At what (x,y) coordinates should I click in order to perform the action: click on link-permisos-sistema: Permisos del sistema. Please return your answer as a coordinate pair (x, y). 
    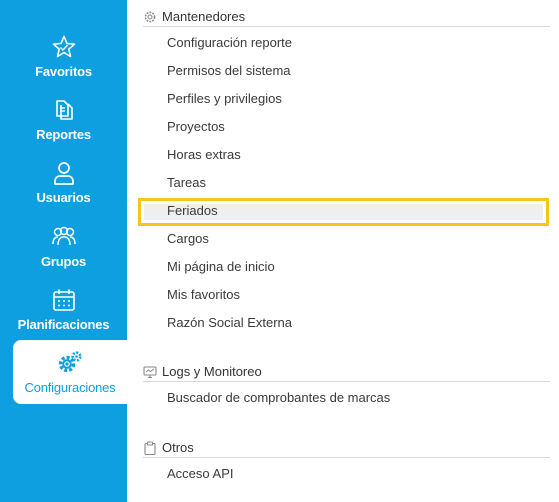
    Looking at the image, I should click on (229, 71).